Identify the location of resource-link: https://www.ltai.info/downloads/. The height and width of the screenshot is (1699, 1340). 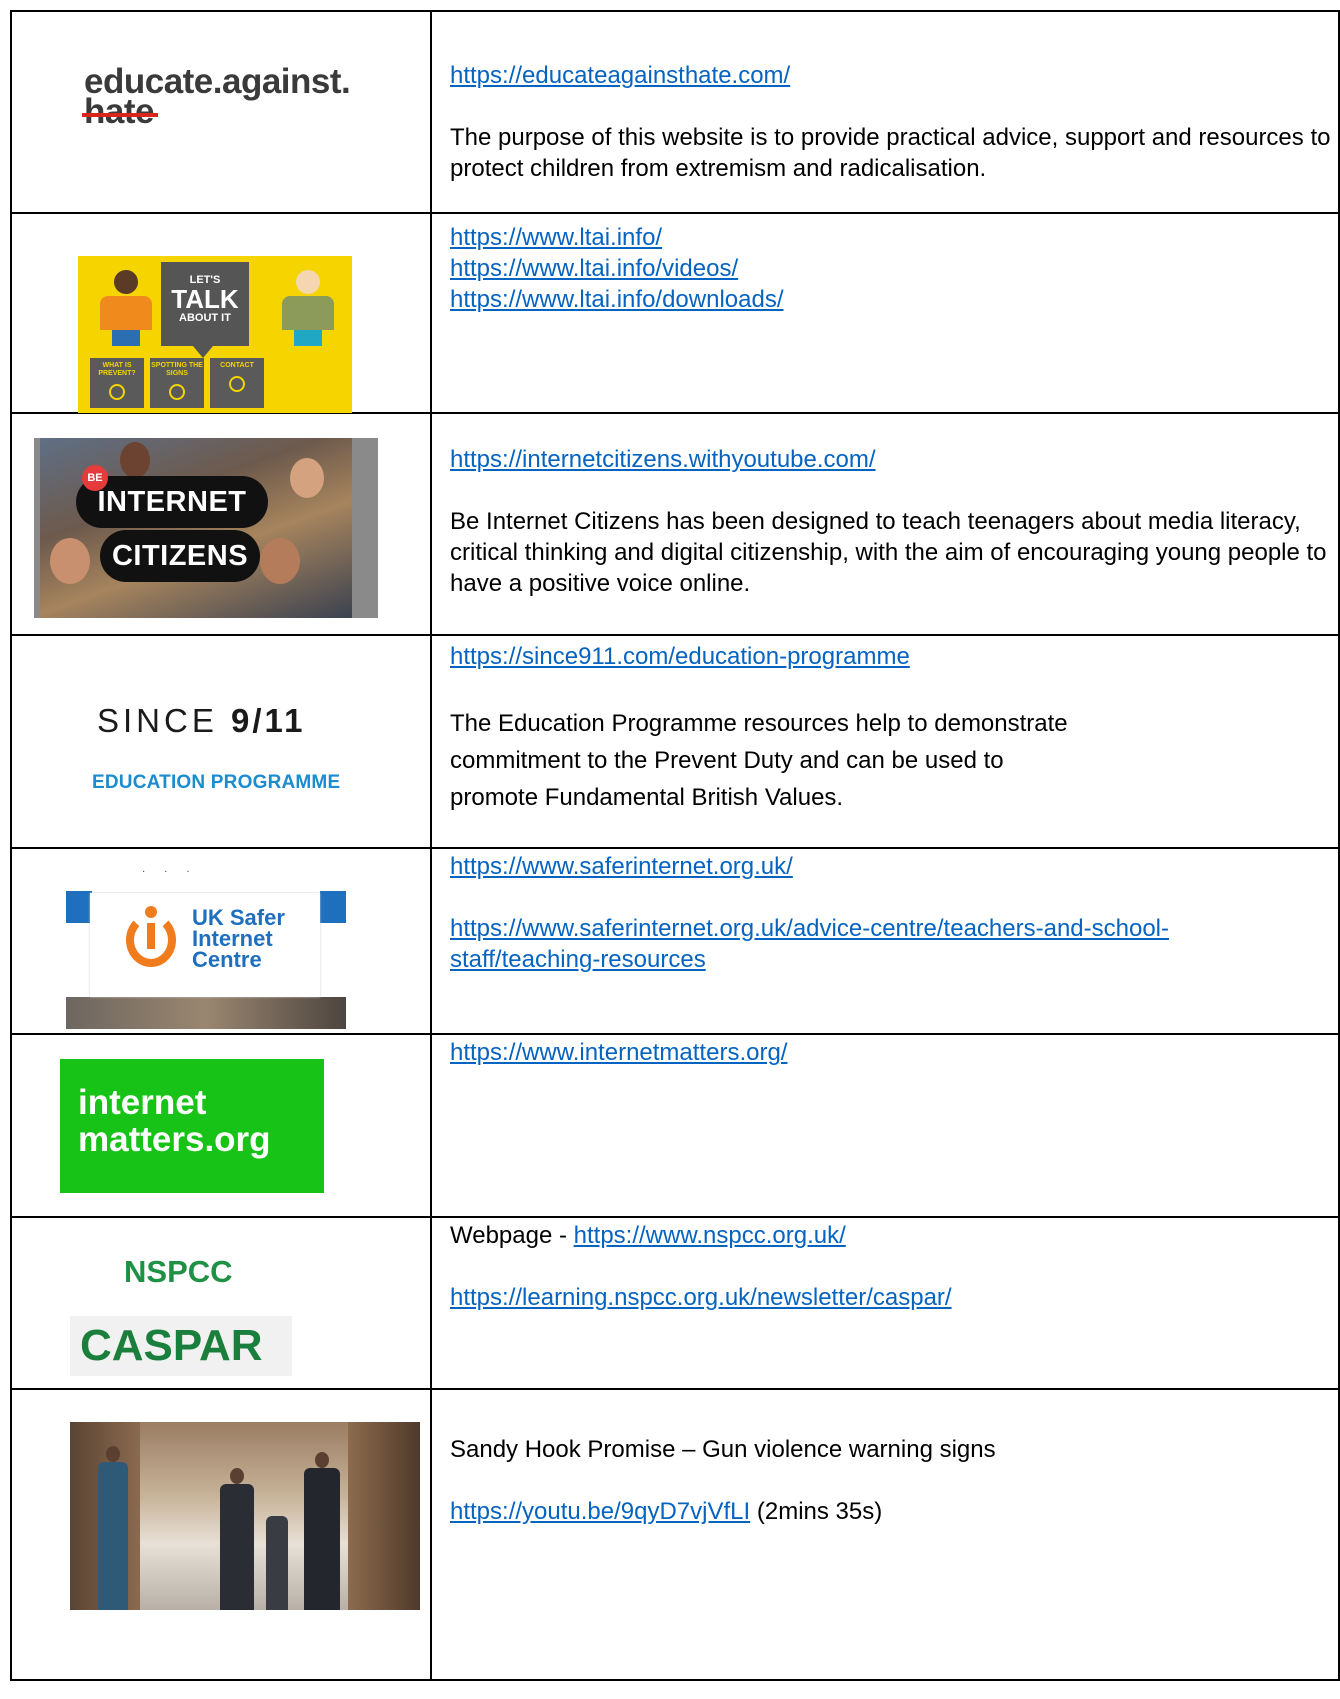
(617, 299).